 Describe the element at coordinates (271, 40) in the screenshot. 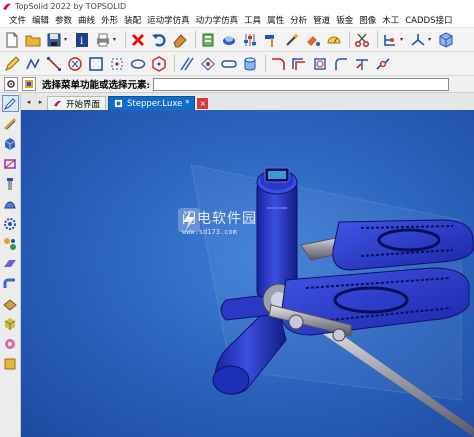

I see `hammer-icon` at that location.